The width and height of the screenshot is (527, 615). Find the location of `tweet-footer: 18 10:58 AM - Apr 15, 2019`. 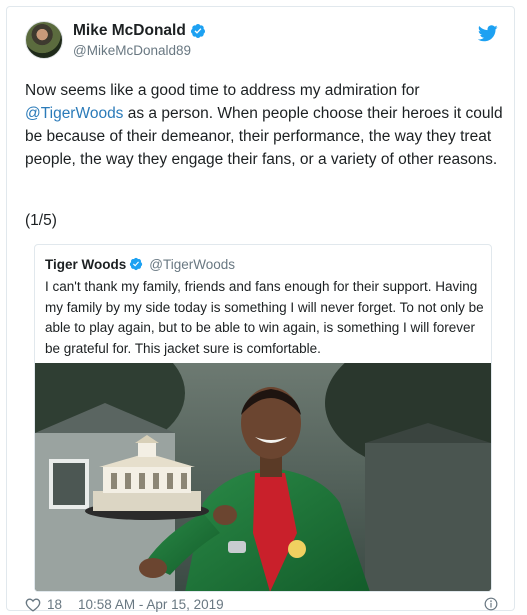

tweet-footer: 18 10:58 AM - Apr 15, 2019 is located at coordinates (262, 604).